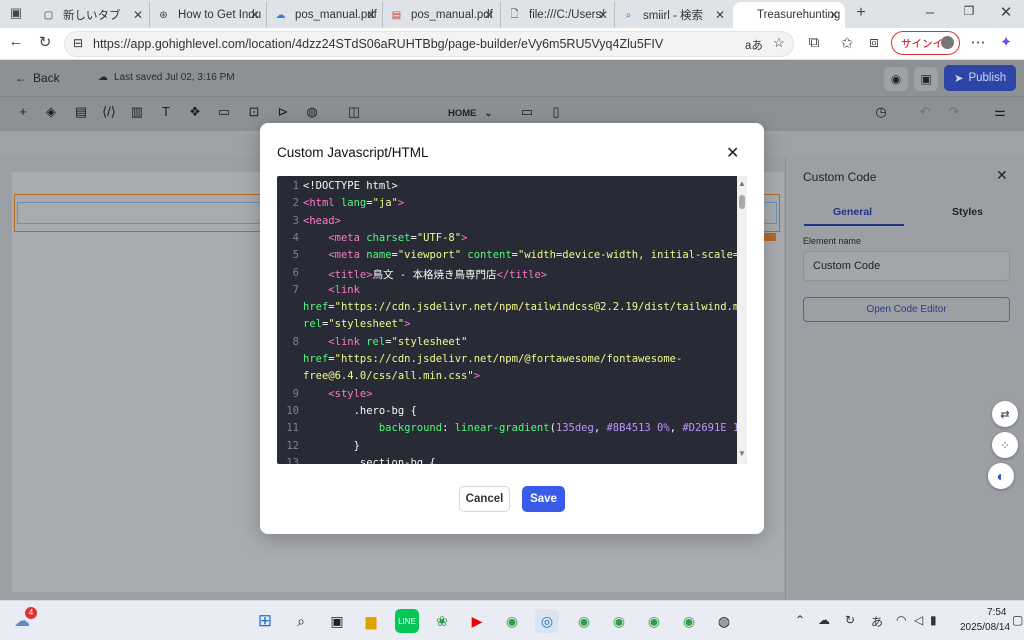 The height and width of the screenshot is (640, 1024). What do you see at coordinates (1005, 414) in the screenshot?
I see `translate-icon: ⇄` at bounding box center [1005, 414].